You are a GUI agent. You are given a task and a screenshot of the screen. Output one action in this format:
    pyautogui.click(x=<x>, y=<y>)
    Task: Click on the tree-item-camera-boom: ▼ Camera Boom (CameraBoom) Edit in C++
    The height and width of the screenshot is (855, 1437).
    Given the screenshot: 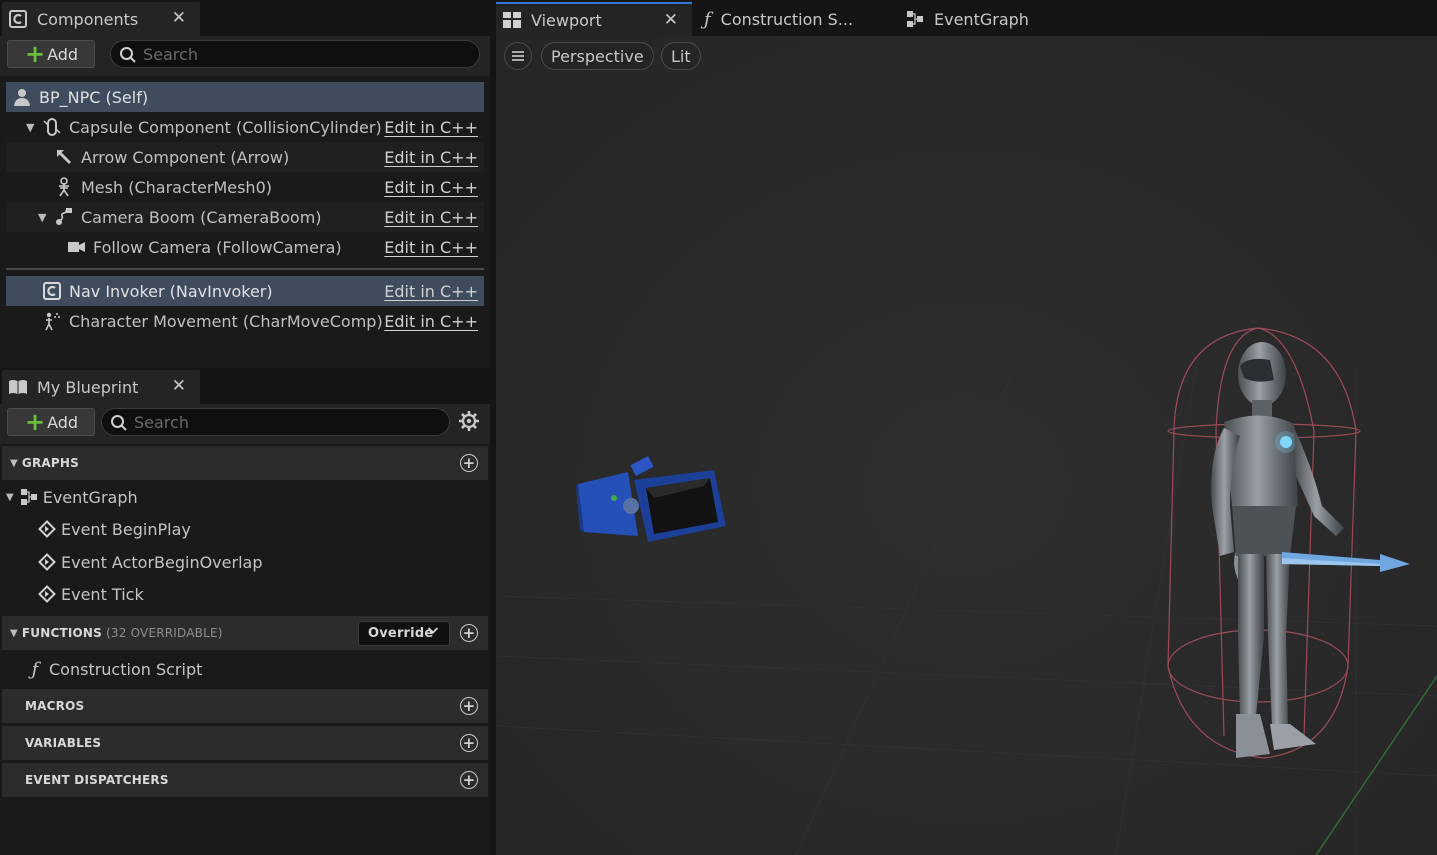 What is the action you would take?
    pyautogui.click(x=245, y=217)
    